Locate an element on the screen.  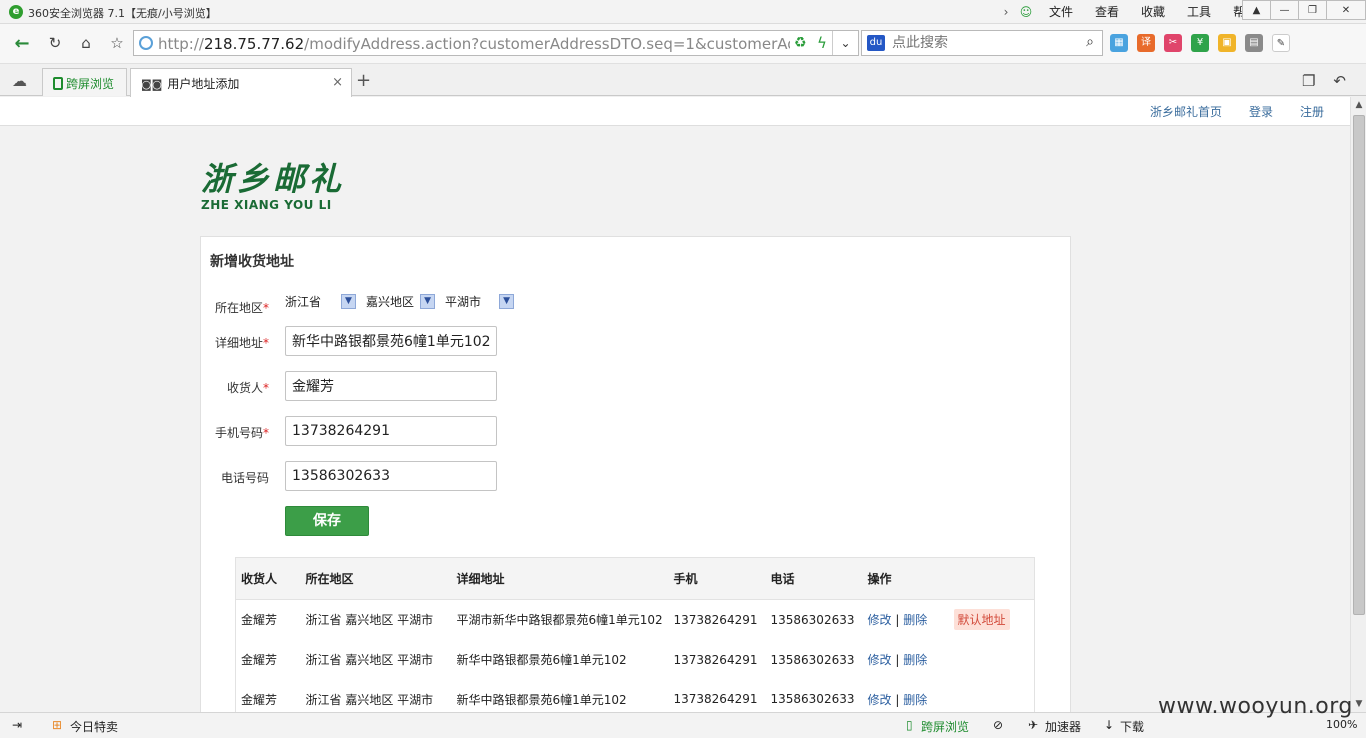
register-link: 注册 is located at coordinates (1312, 111).